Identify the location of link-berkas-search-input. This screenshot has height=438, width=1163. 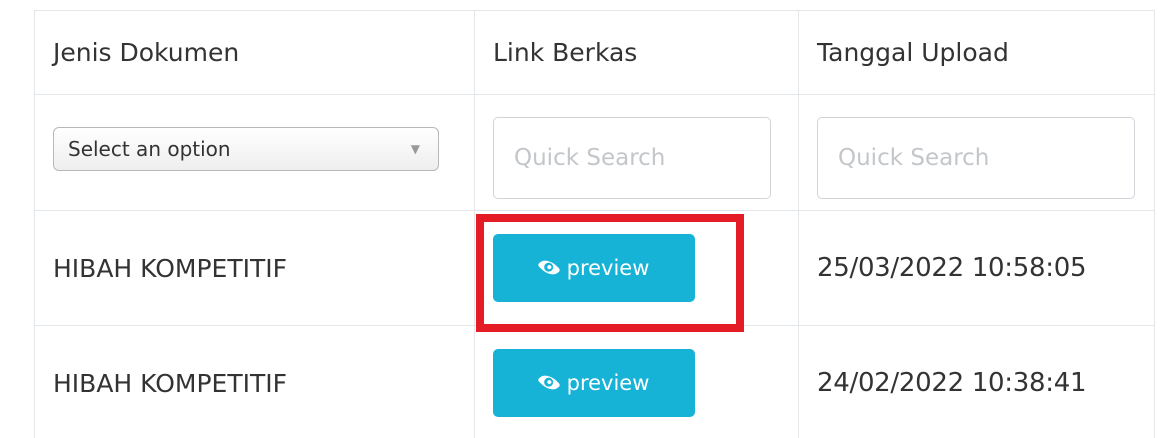
(632, 157).